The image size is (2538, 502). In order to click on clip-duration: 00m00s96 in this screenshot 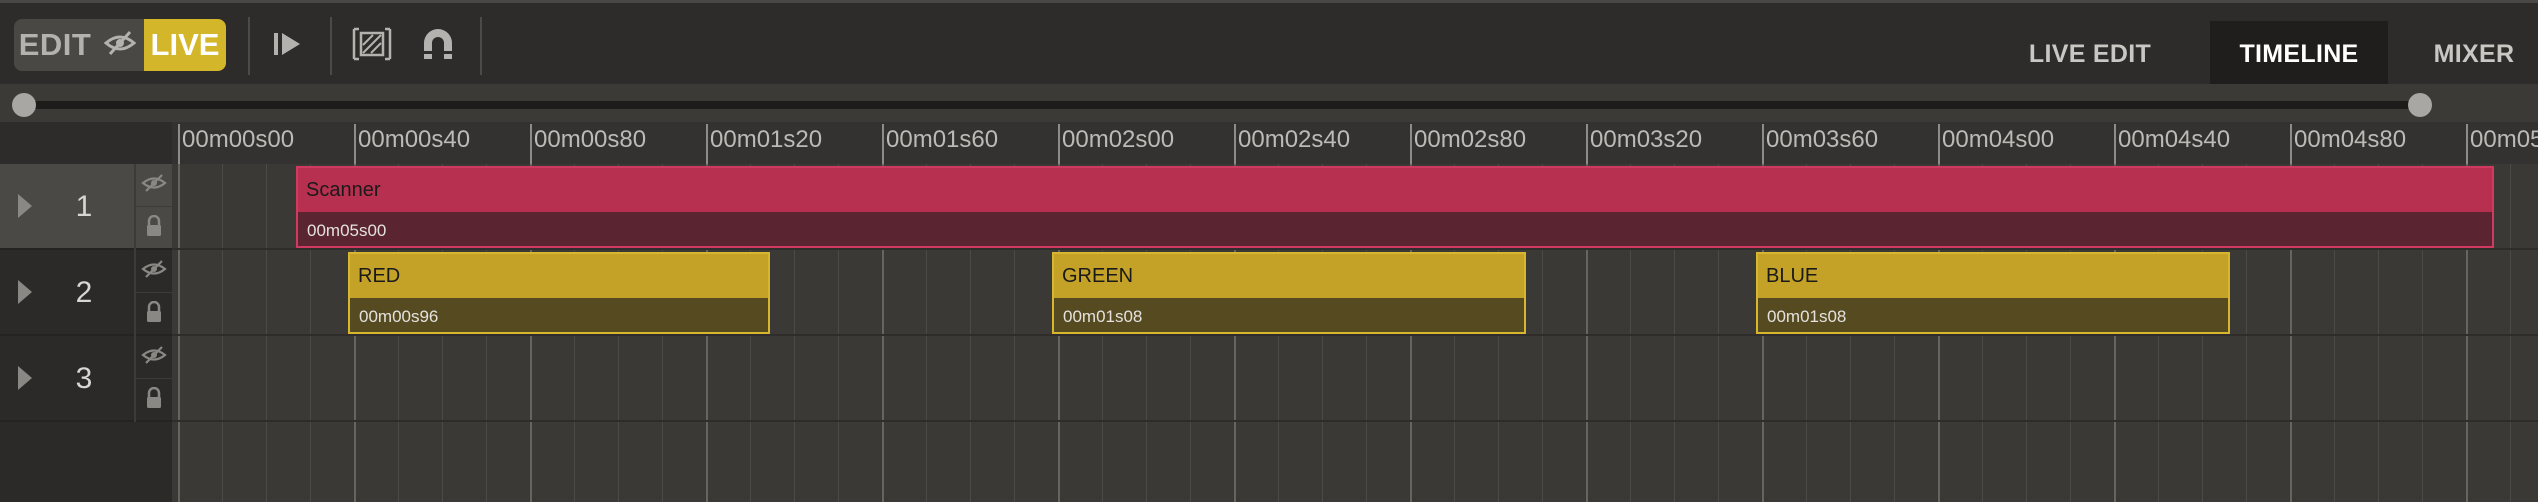, I will do `click(559, 315)`.